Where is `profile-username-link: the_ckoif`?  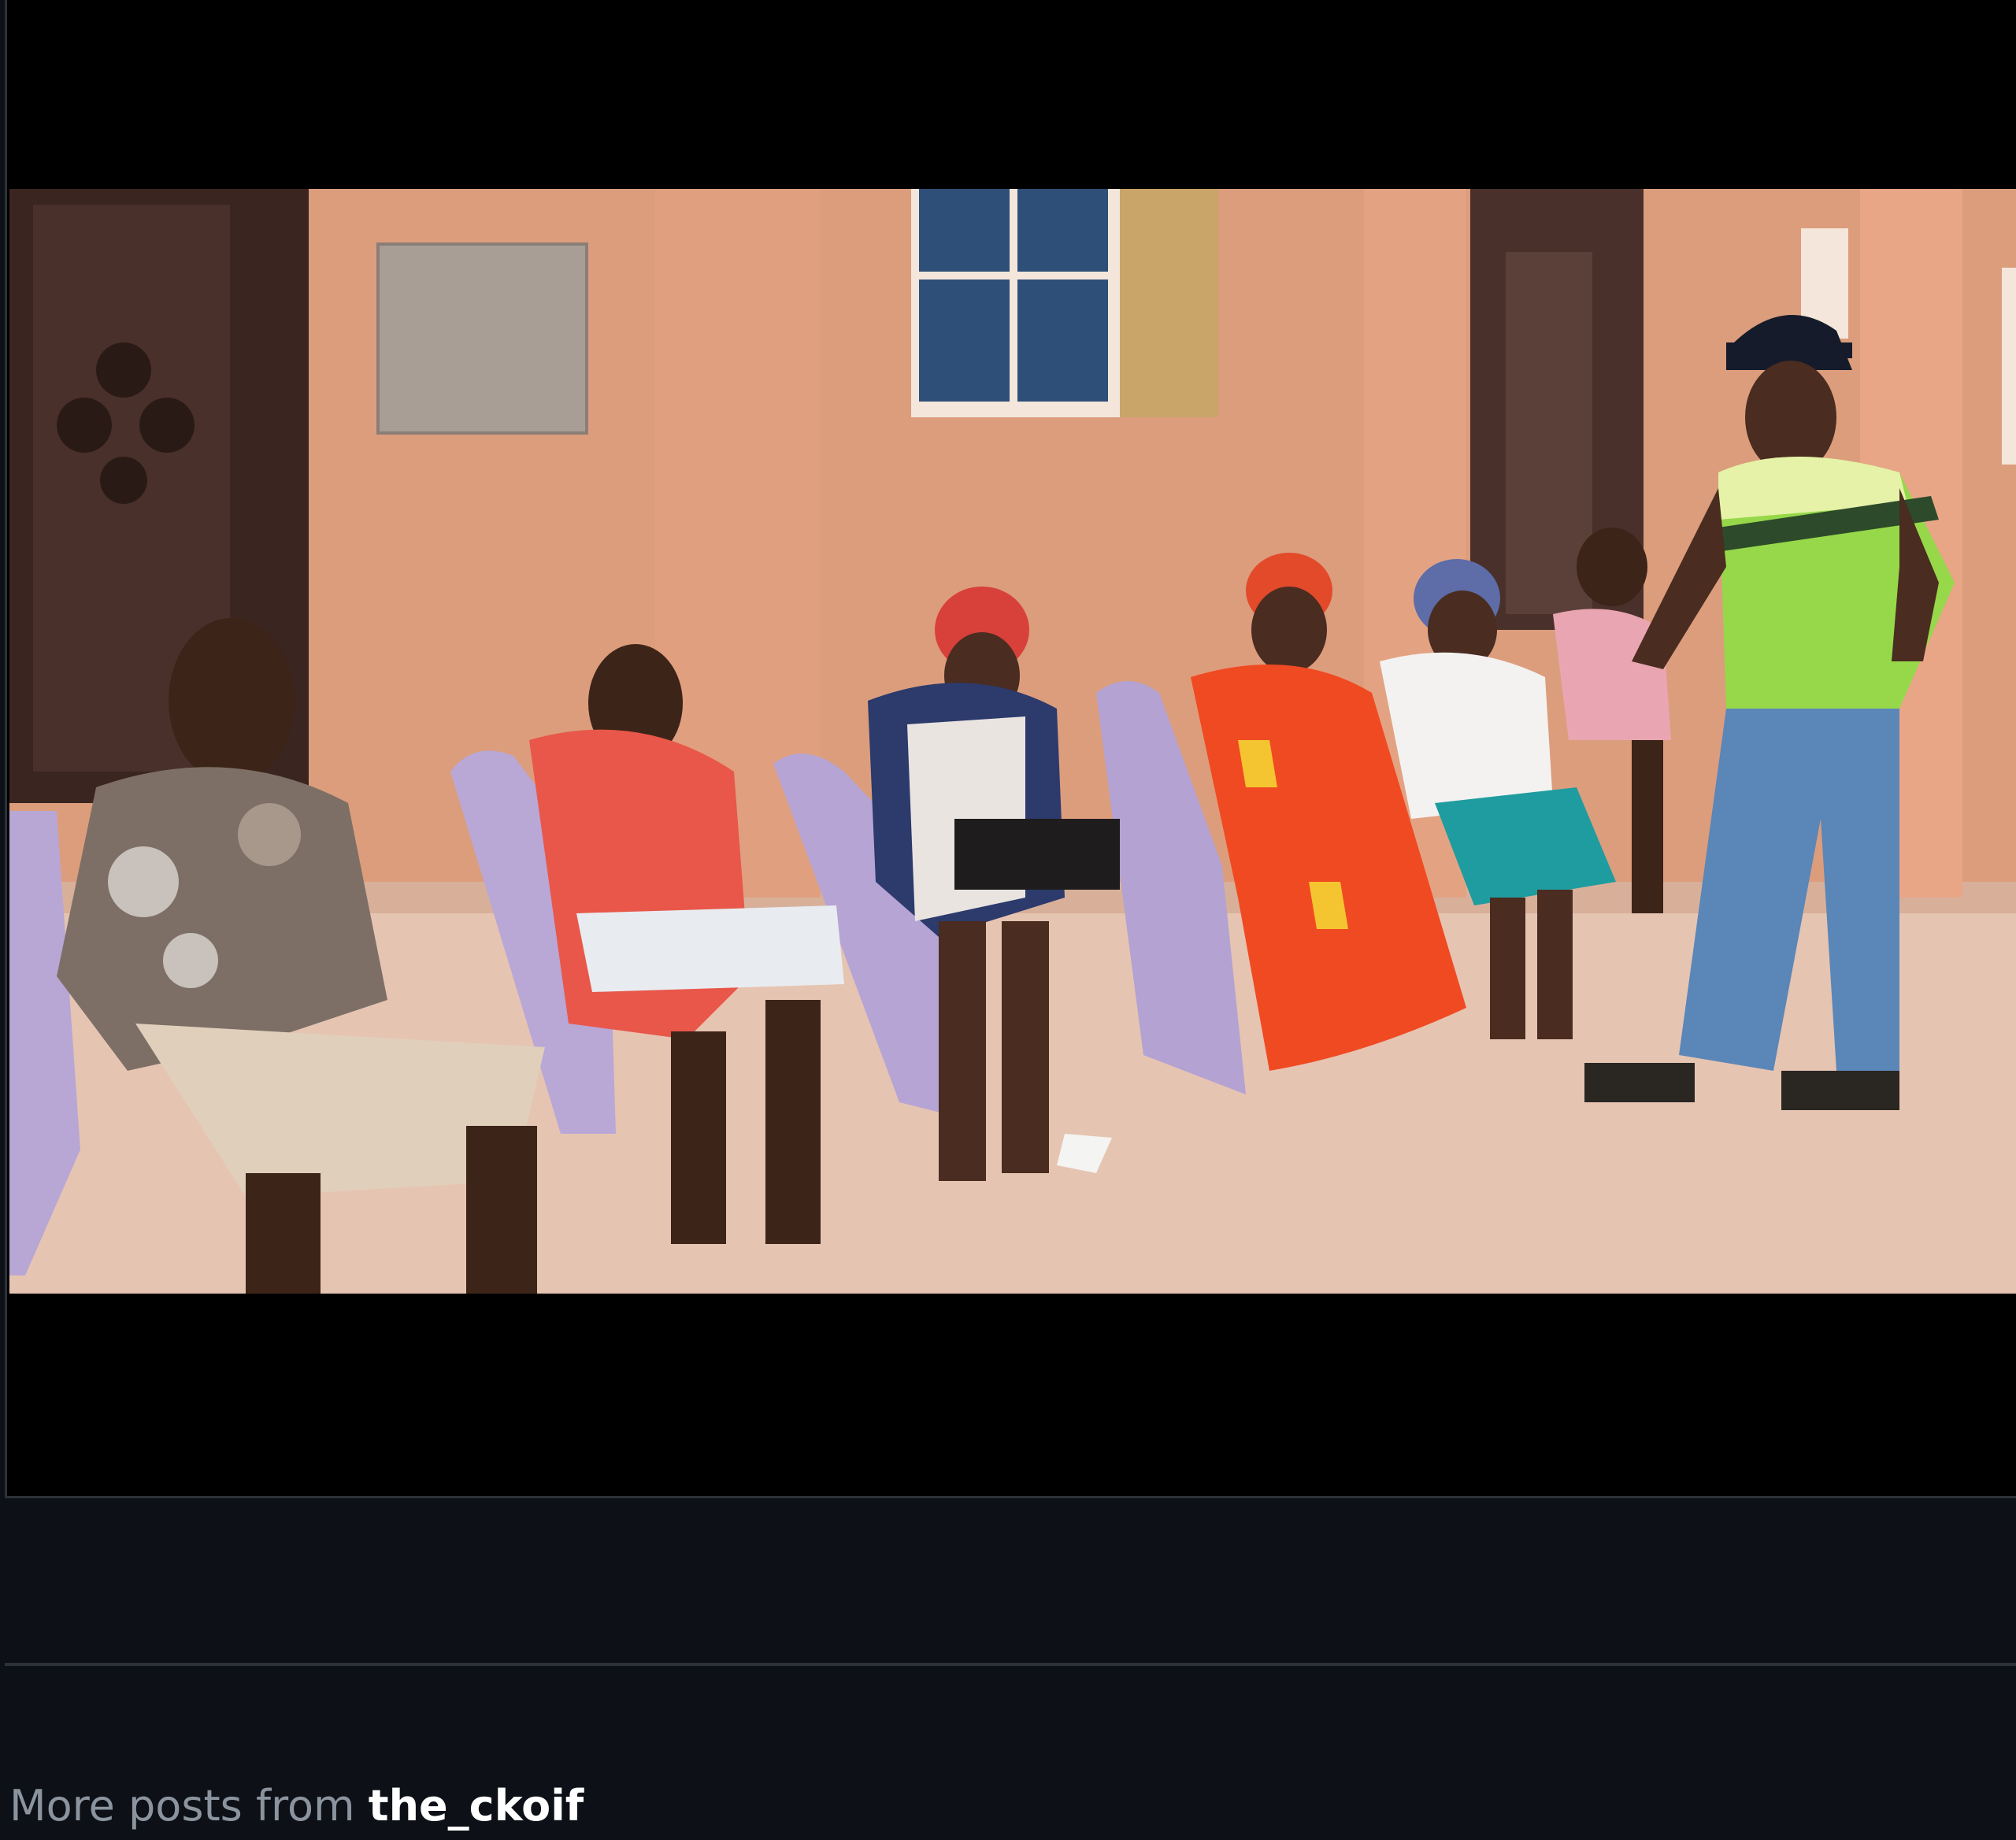
profile-username-link: the_ckoif is located at coordinates (476, 1806).